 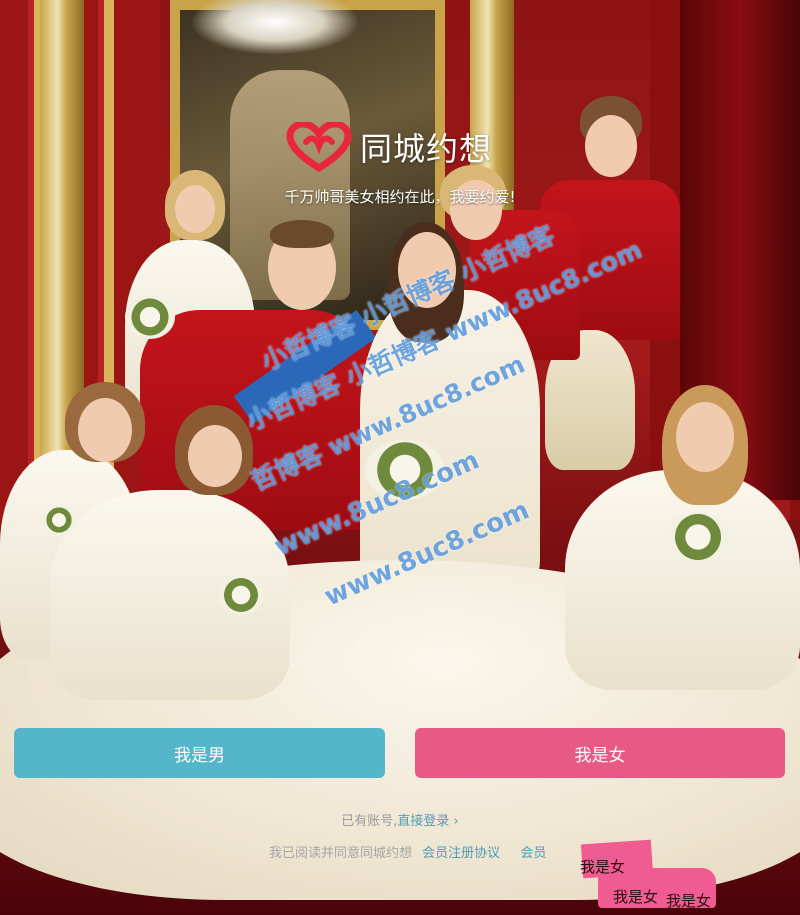 What do you see at coordinates (199, 753) in the screenshot?
I see `male-button: 我是男` at bounding box center [199, 753].